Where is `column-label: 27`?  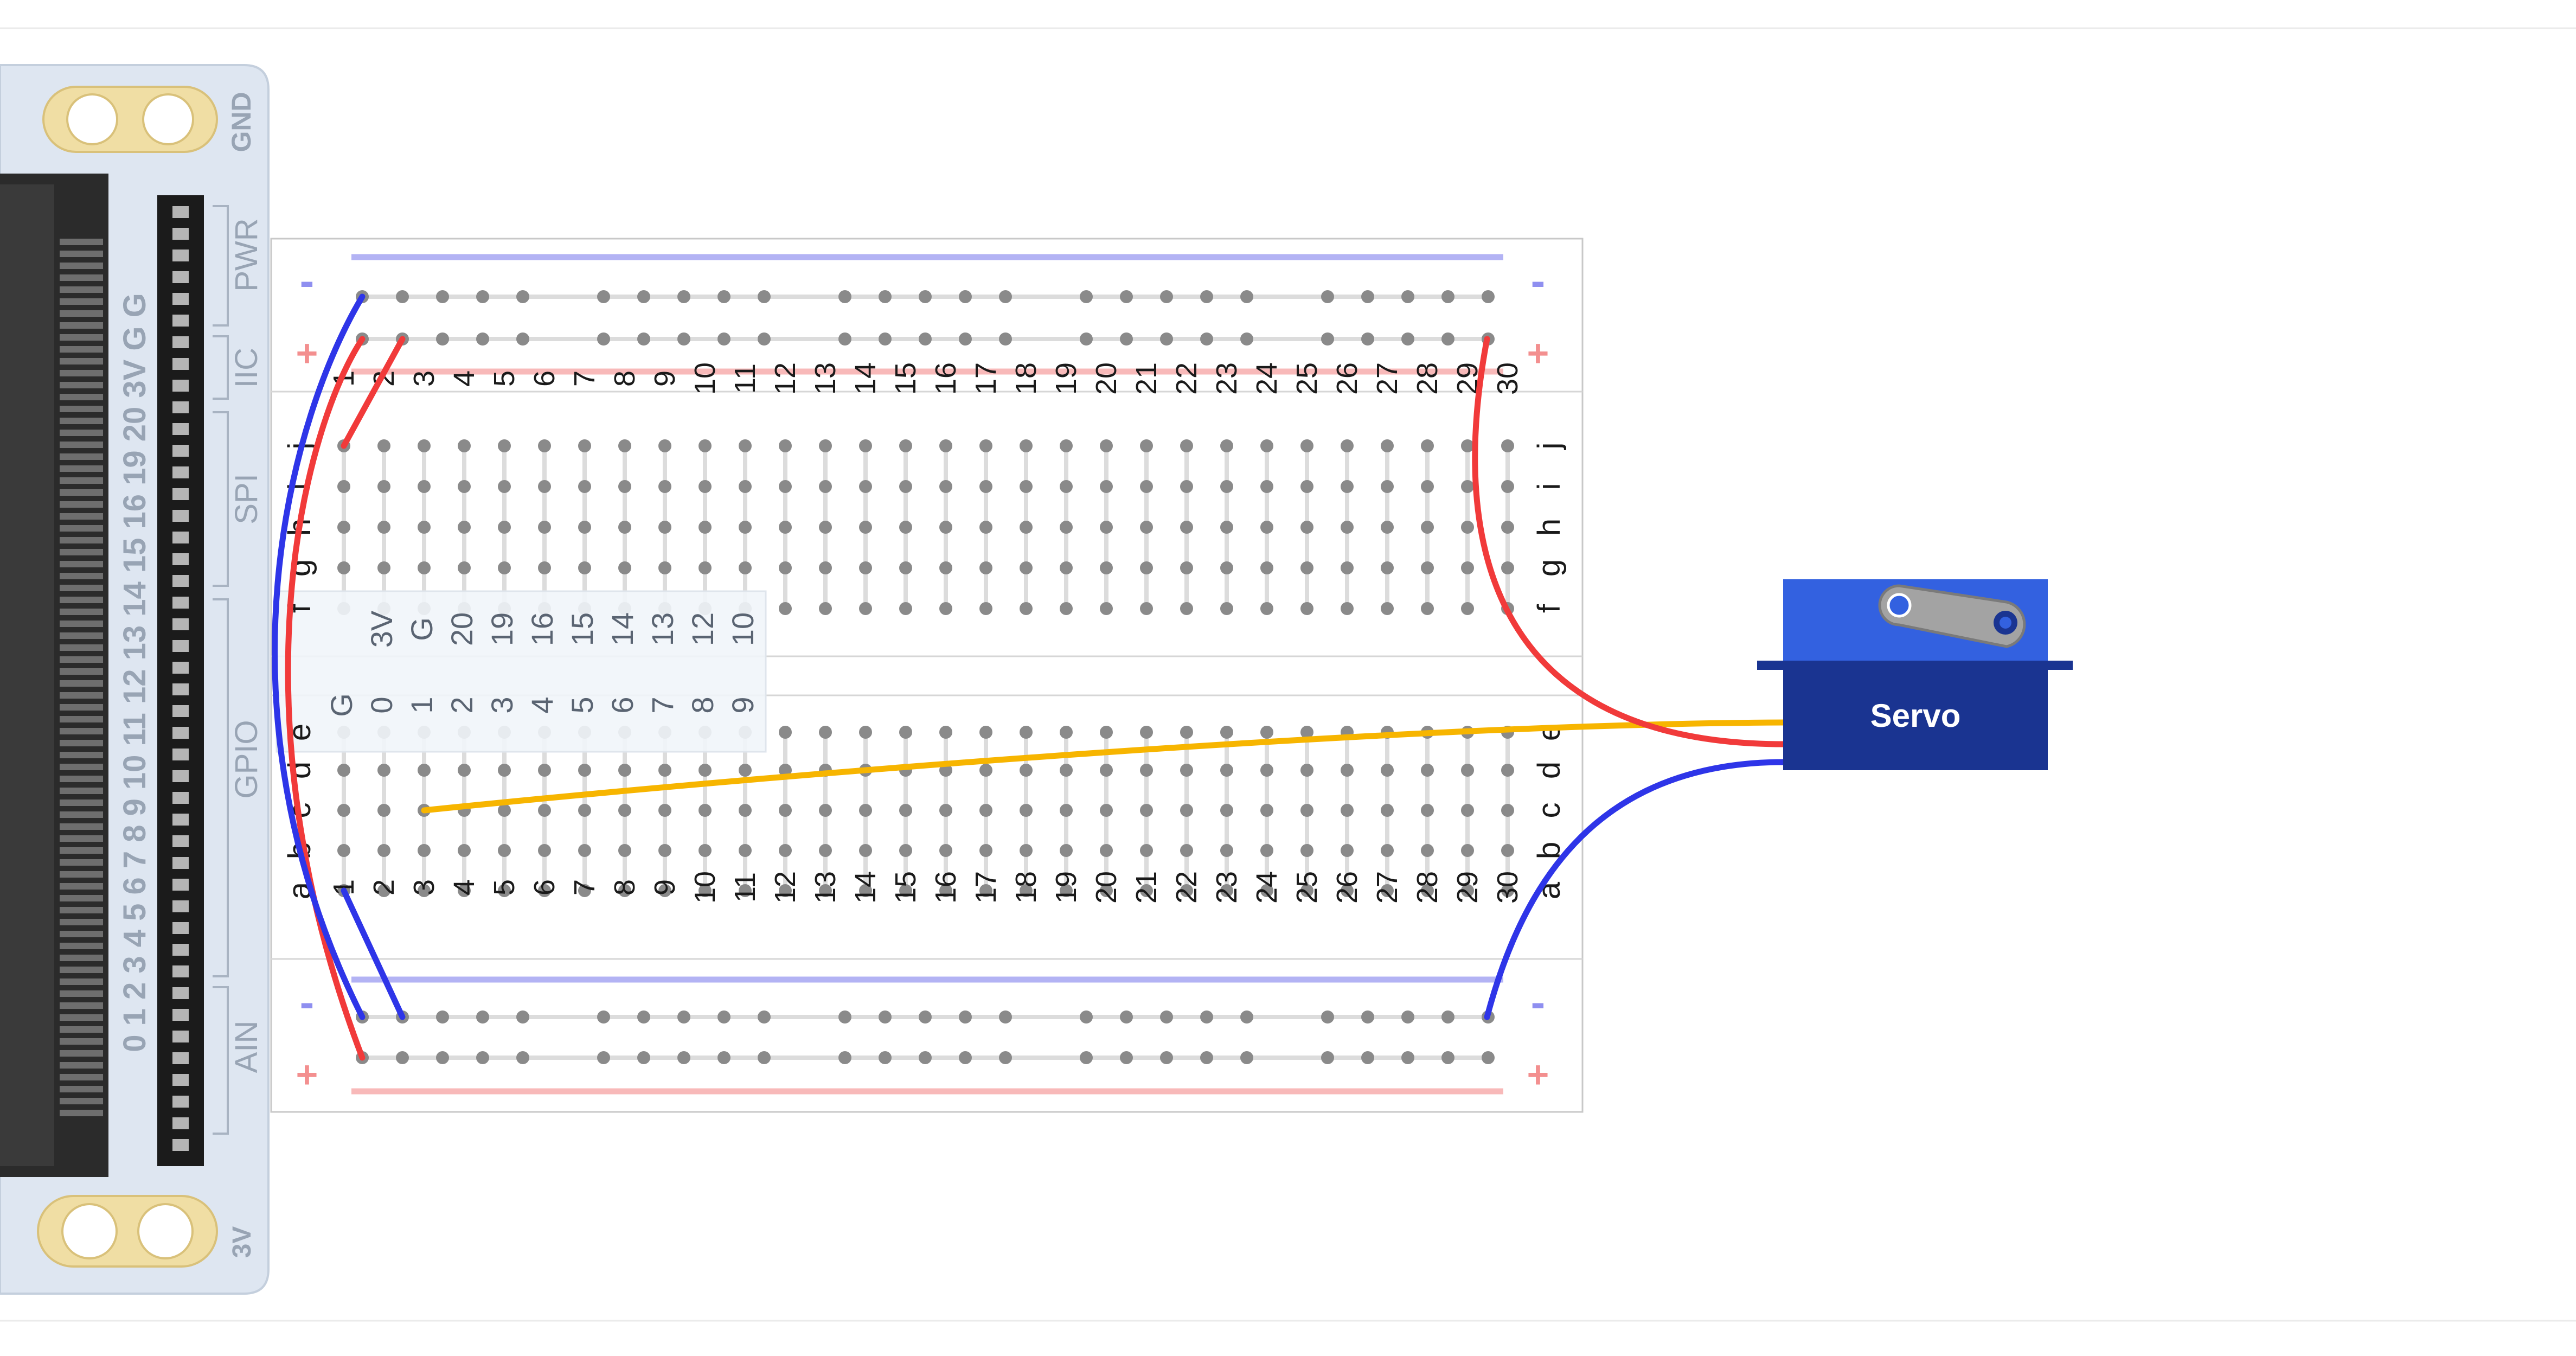
column-label: 27 is located at coordinates (1387, 378).